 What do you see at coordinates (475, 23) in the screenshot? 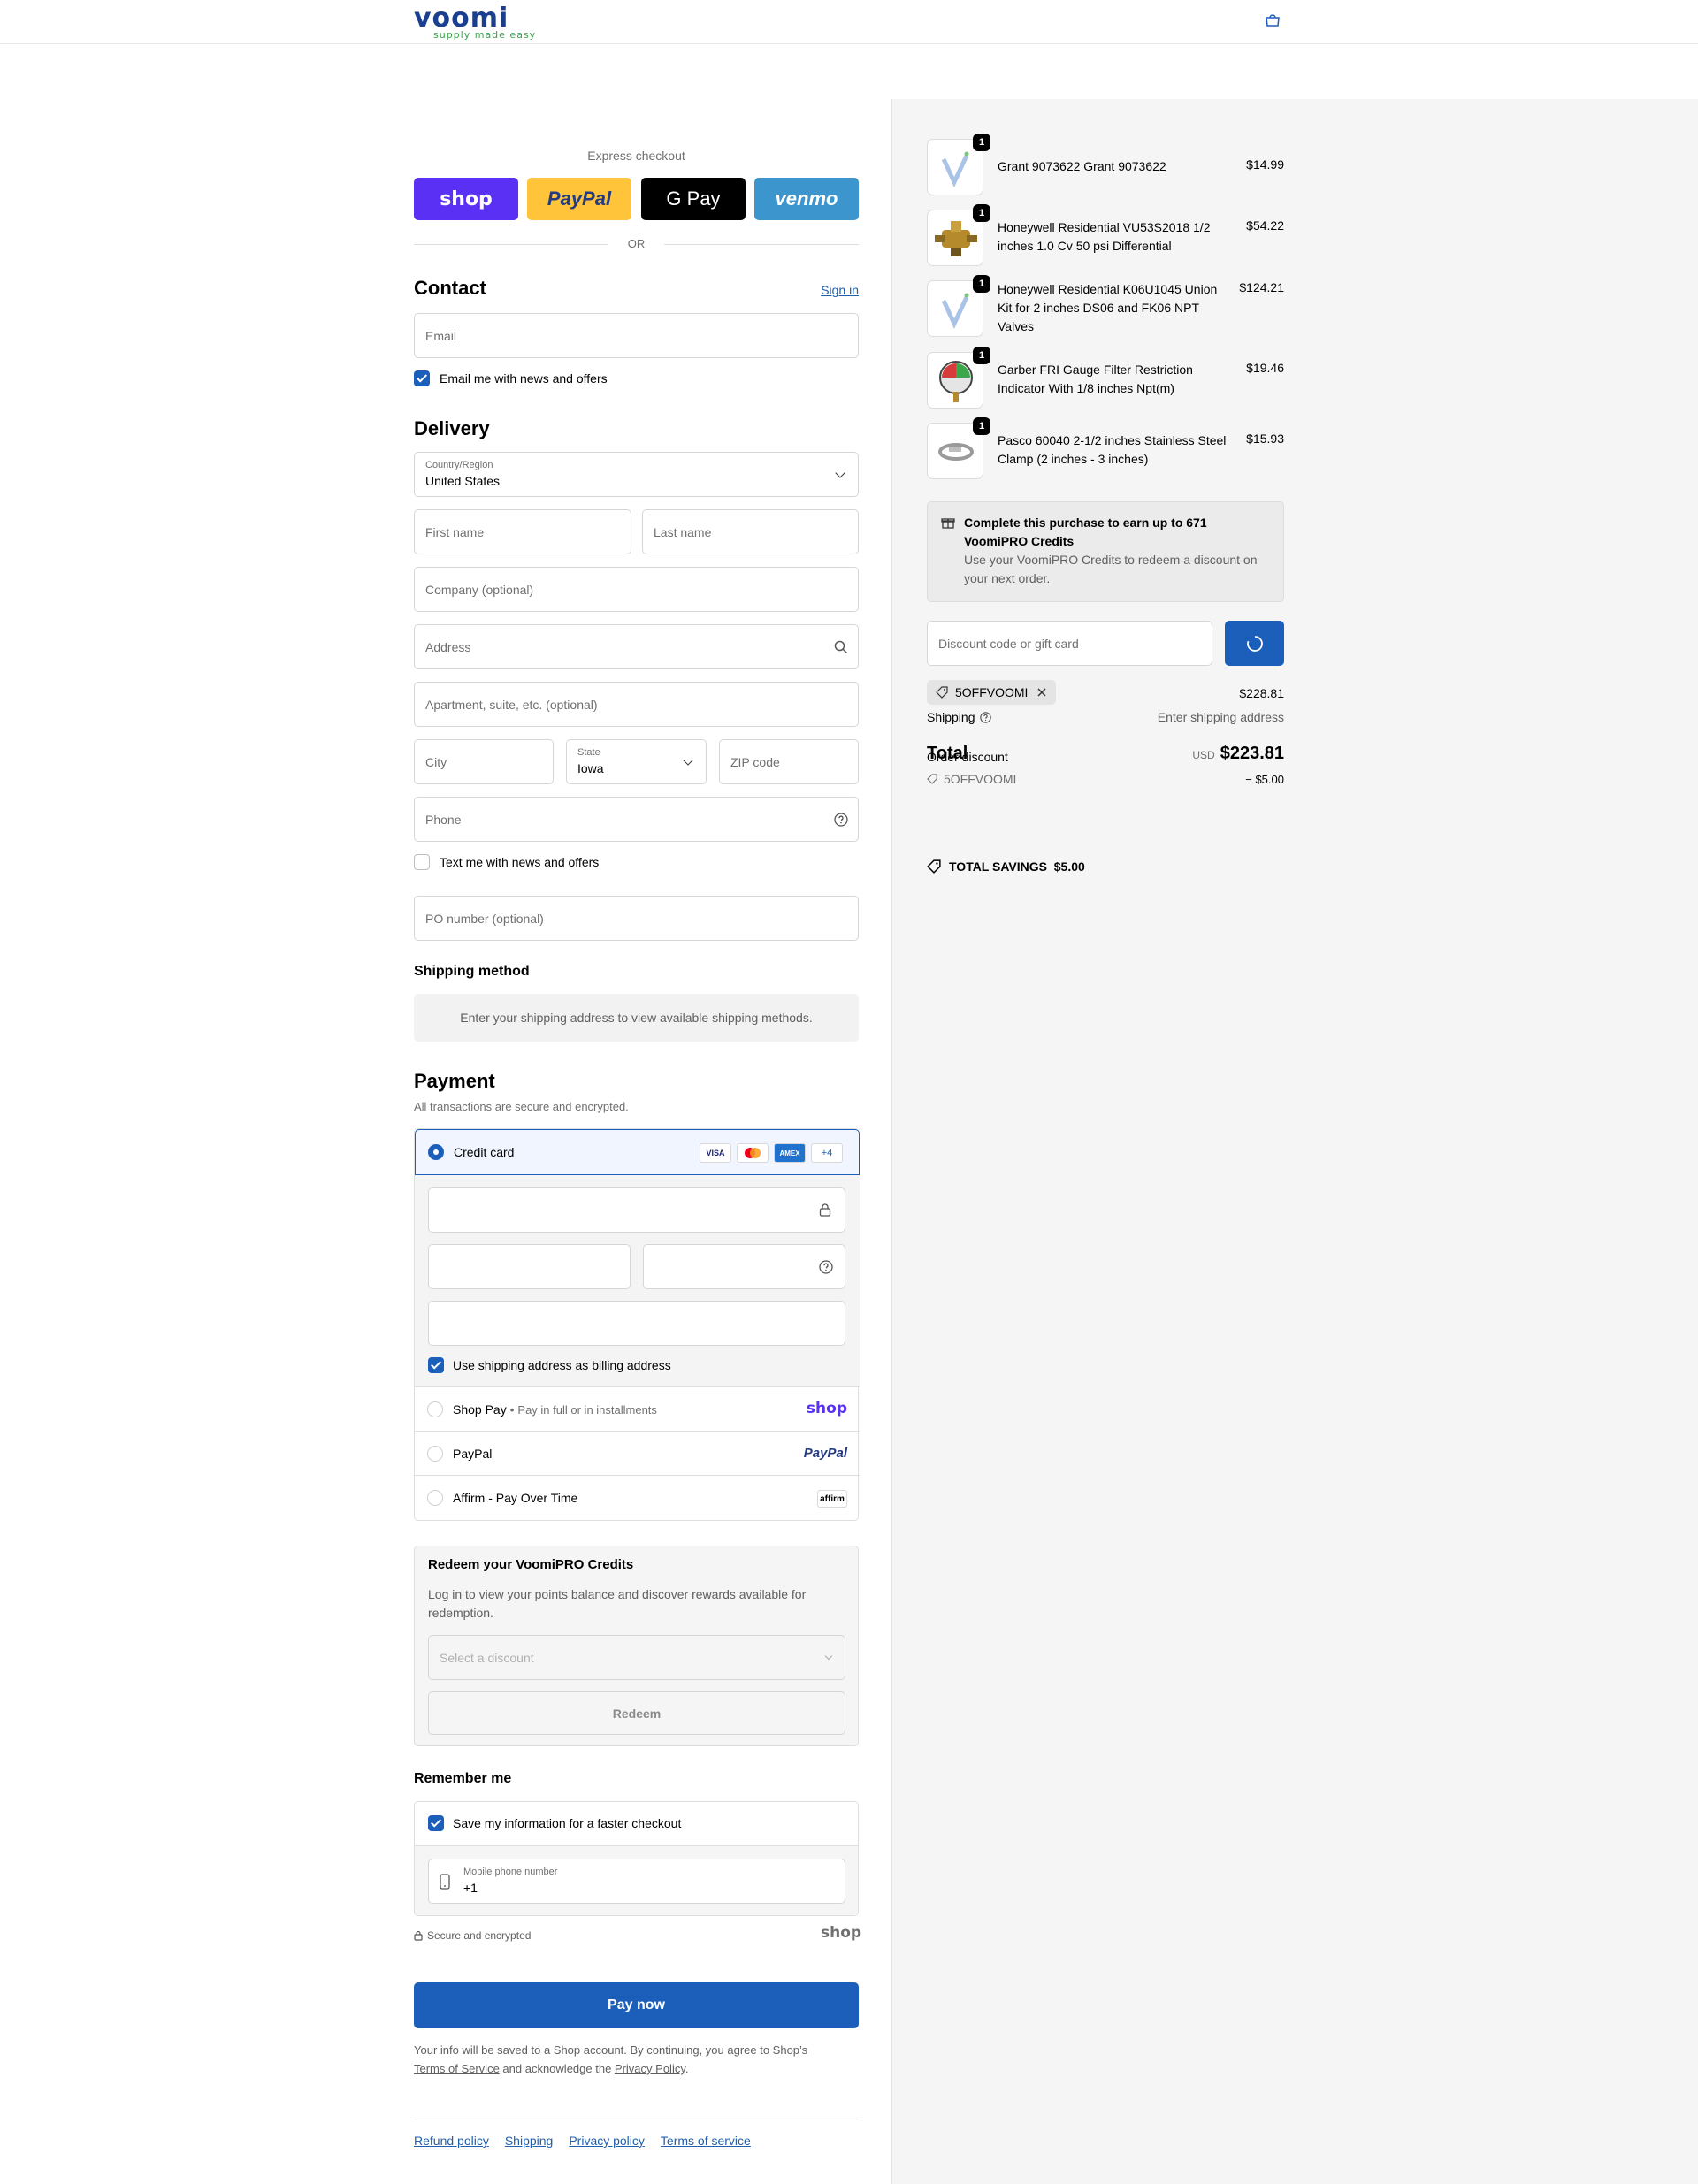
I see `voomi-logo: voomi supply made easy` at bounding box center [475, 23].